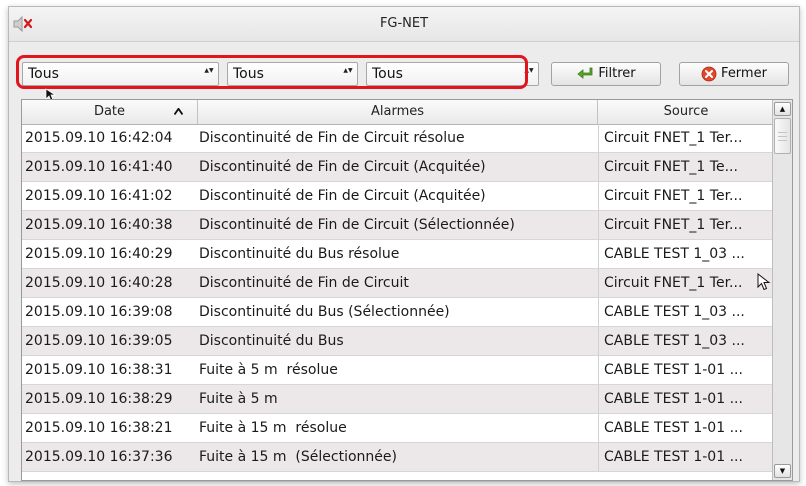 The width and height of the screenshot is (806, 486). What do you see at coordinates (99, 428) in the screenshot?
I see `cell-date: 2015.09.10 16:38:21` at bounding box center [99, 428].